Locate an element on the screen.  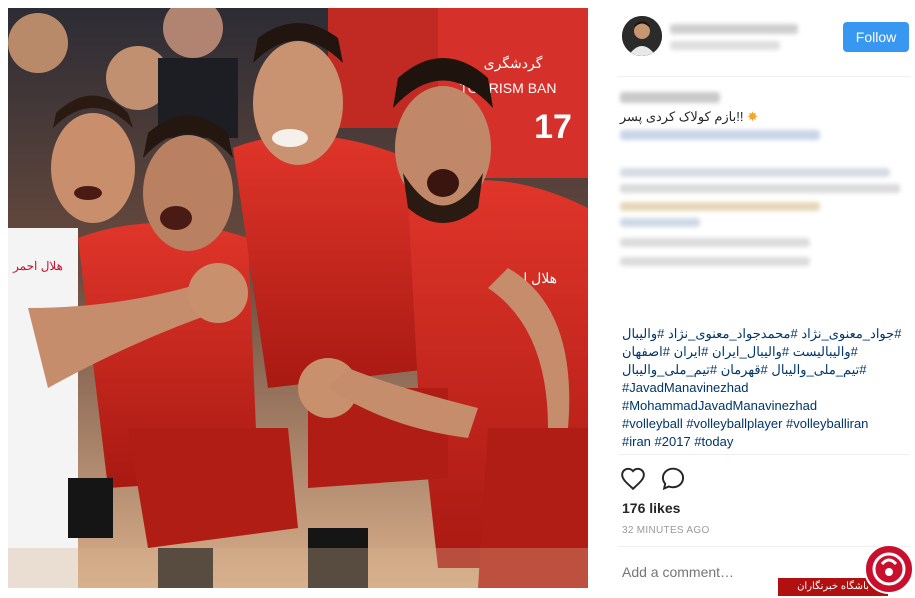
location-blurred is located at coordinates (725, 45).